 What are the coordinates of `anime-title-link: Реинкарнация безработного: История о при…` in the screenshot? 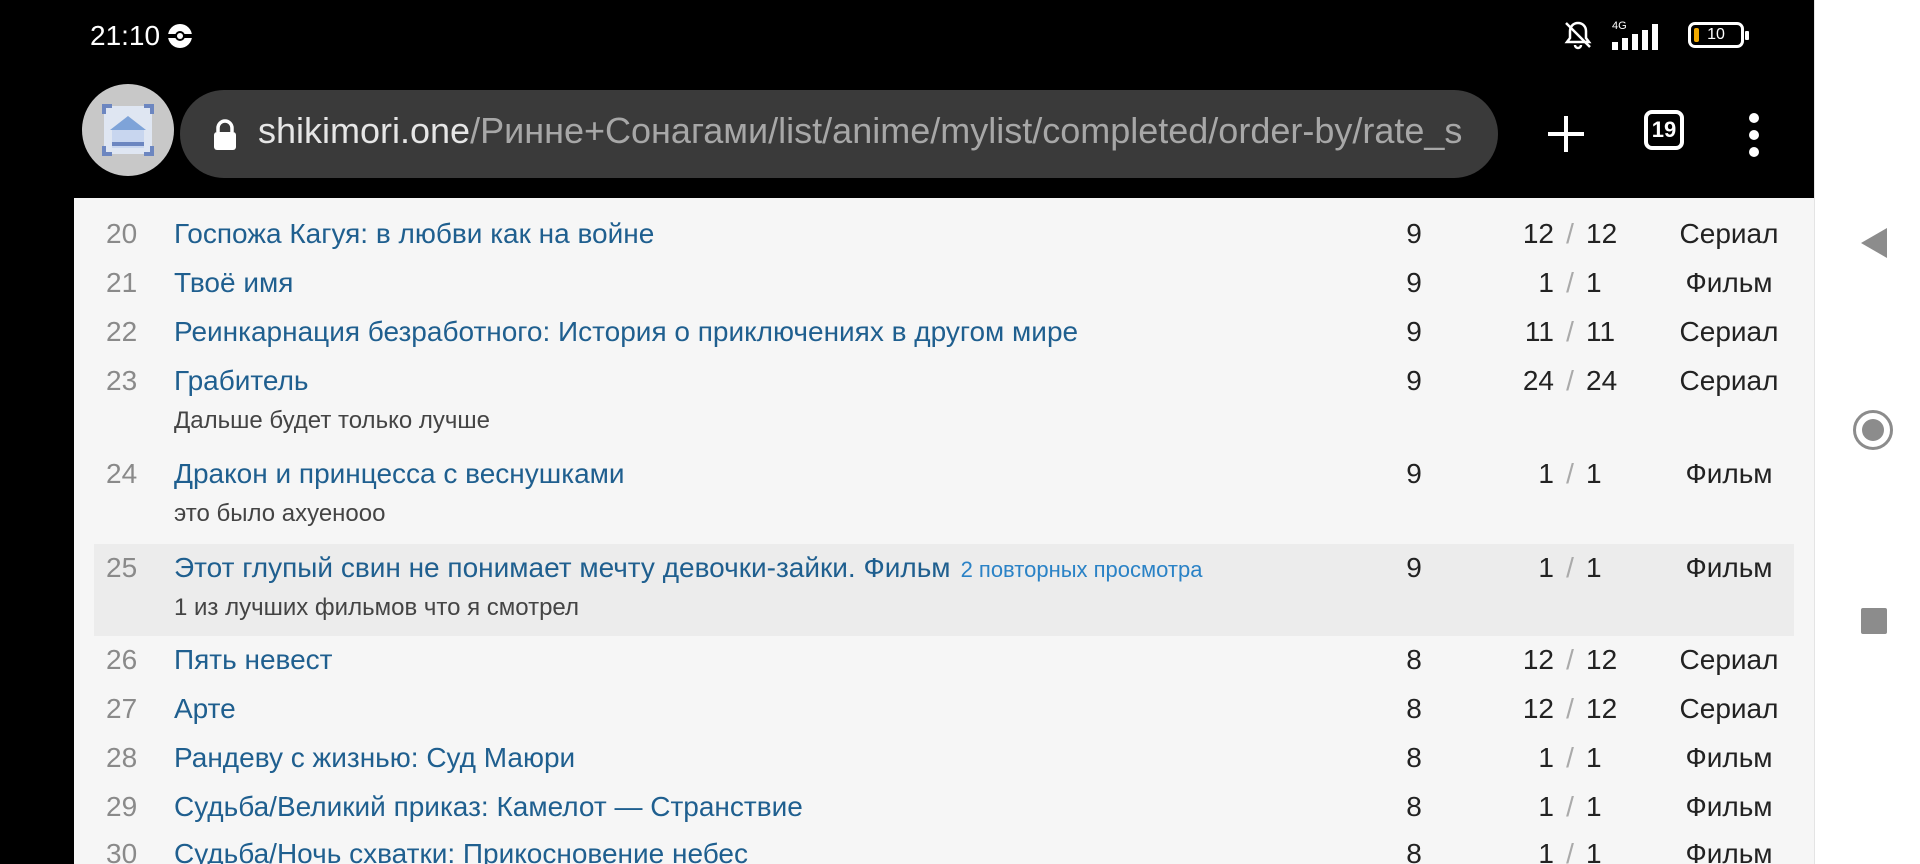 It's located at (626, 332).